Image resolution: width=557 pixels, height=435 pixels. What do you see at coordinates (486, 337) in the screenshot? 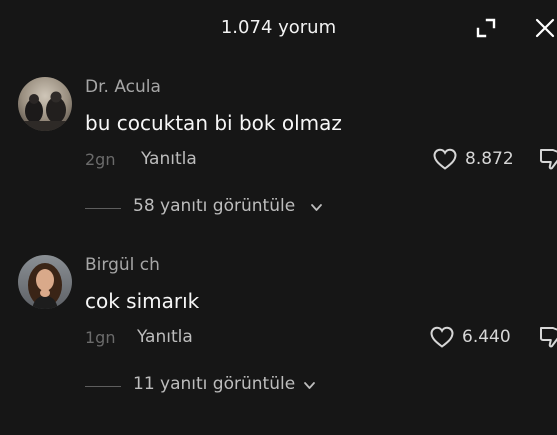
I see `like-count: 6.440` at bounding box center [486, 337].